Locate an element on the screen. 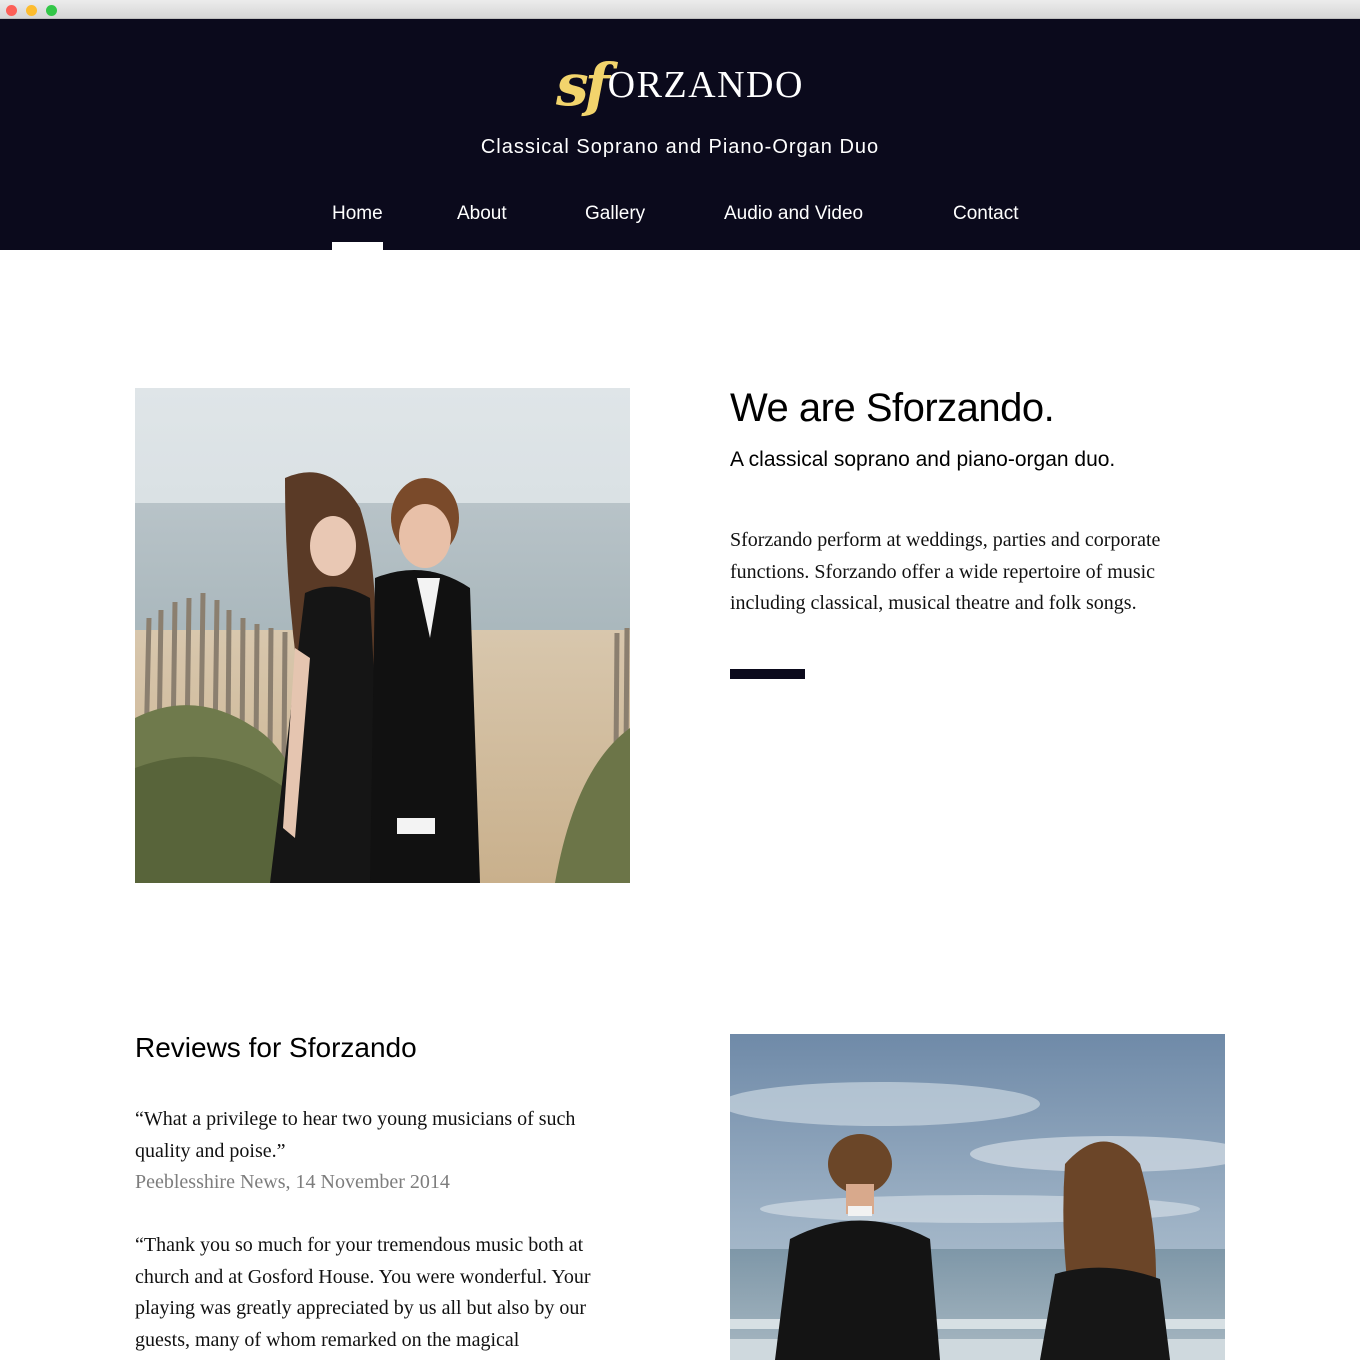 The width and height of the screenshot is (1360, 1360). duo-beach-photo is located at coordinates (382, 635).